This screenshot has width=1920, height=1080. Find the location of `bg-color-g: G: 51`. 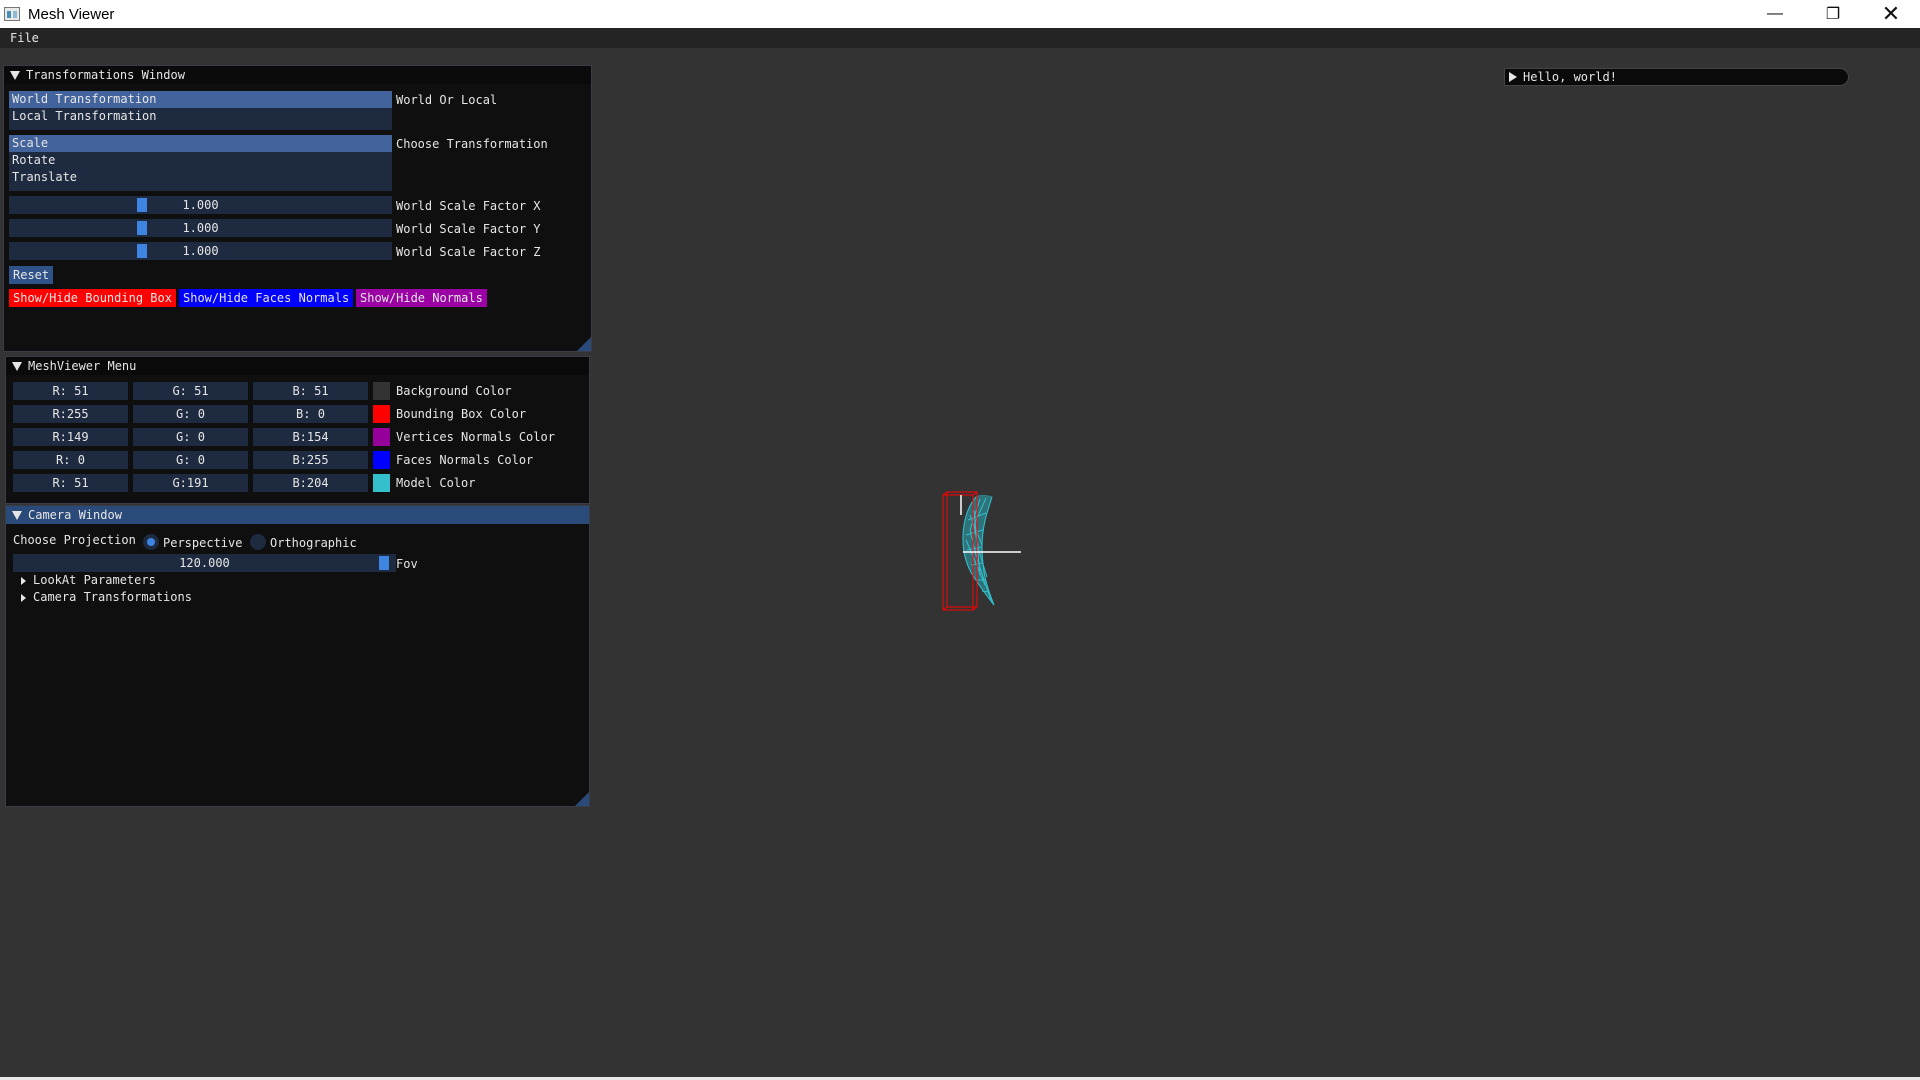

bg-color-g: G: 51 is located at coordinates (190, 391).